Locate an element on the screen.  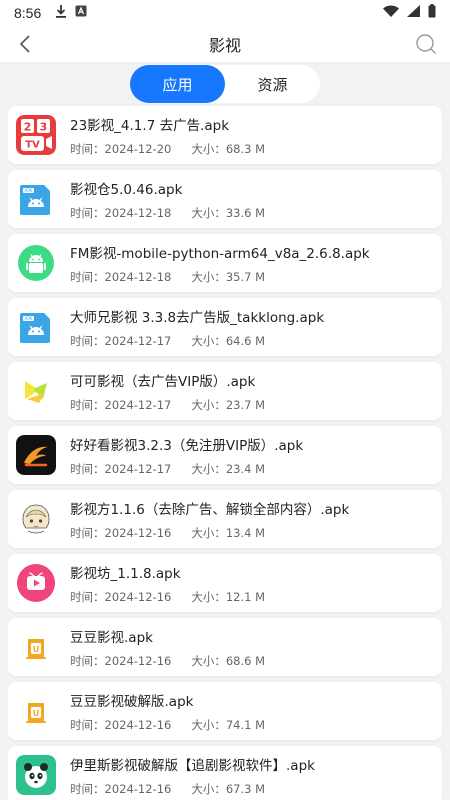
status-time: 8:56 is located at coordinates (28, 13).